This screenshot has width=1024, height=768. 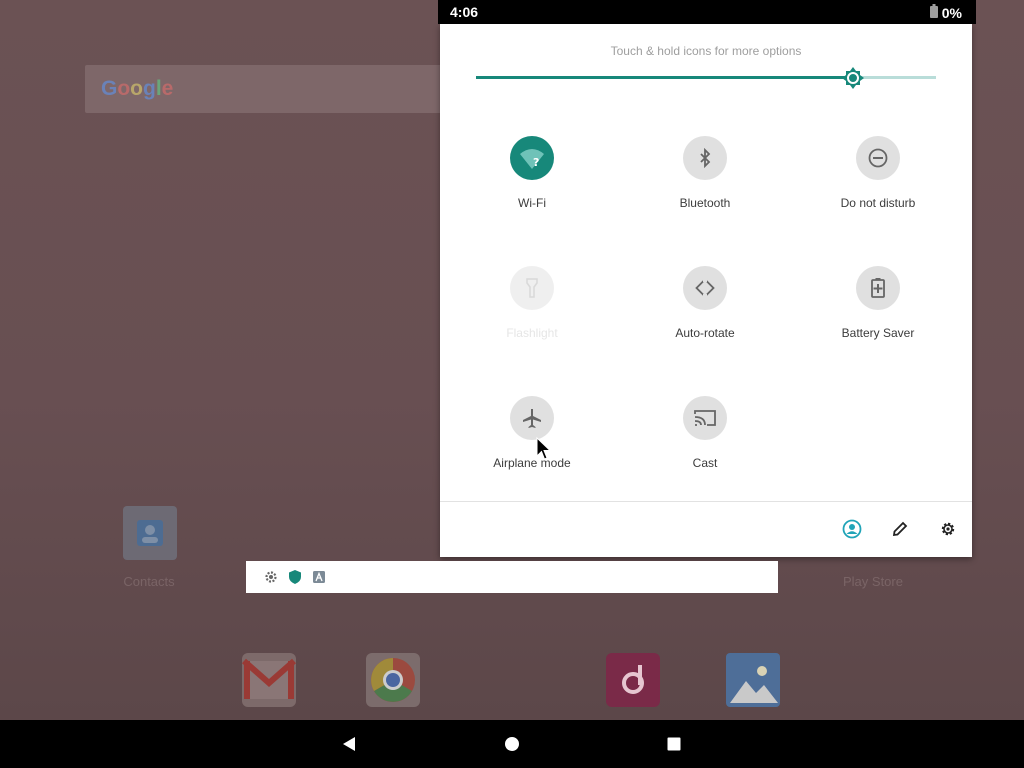 What do you see at coordinates (295, 577) in the screenshot?
I see `shield-icon` at bounding box center [295, 577].